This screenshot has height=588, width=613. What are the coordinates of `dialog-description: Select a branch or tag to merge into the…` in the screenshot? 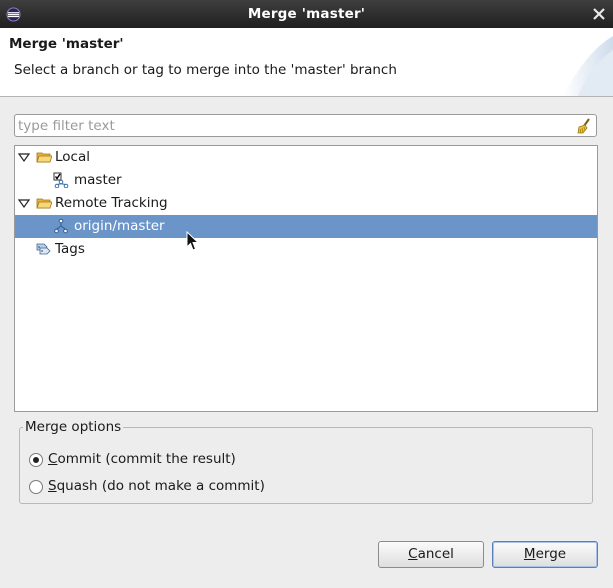 It's located at (205, 70).